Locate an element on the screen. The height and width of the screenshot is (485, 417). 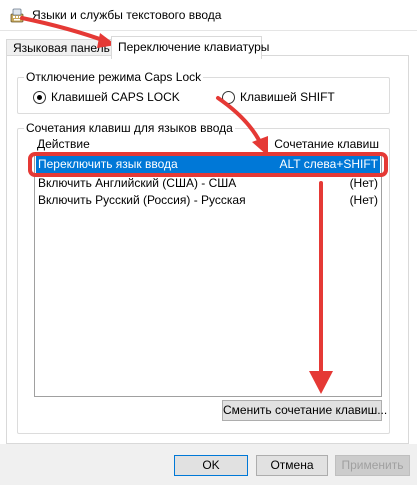
radio-unchecked-icon is located at coordinates (228, 97).